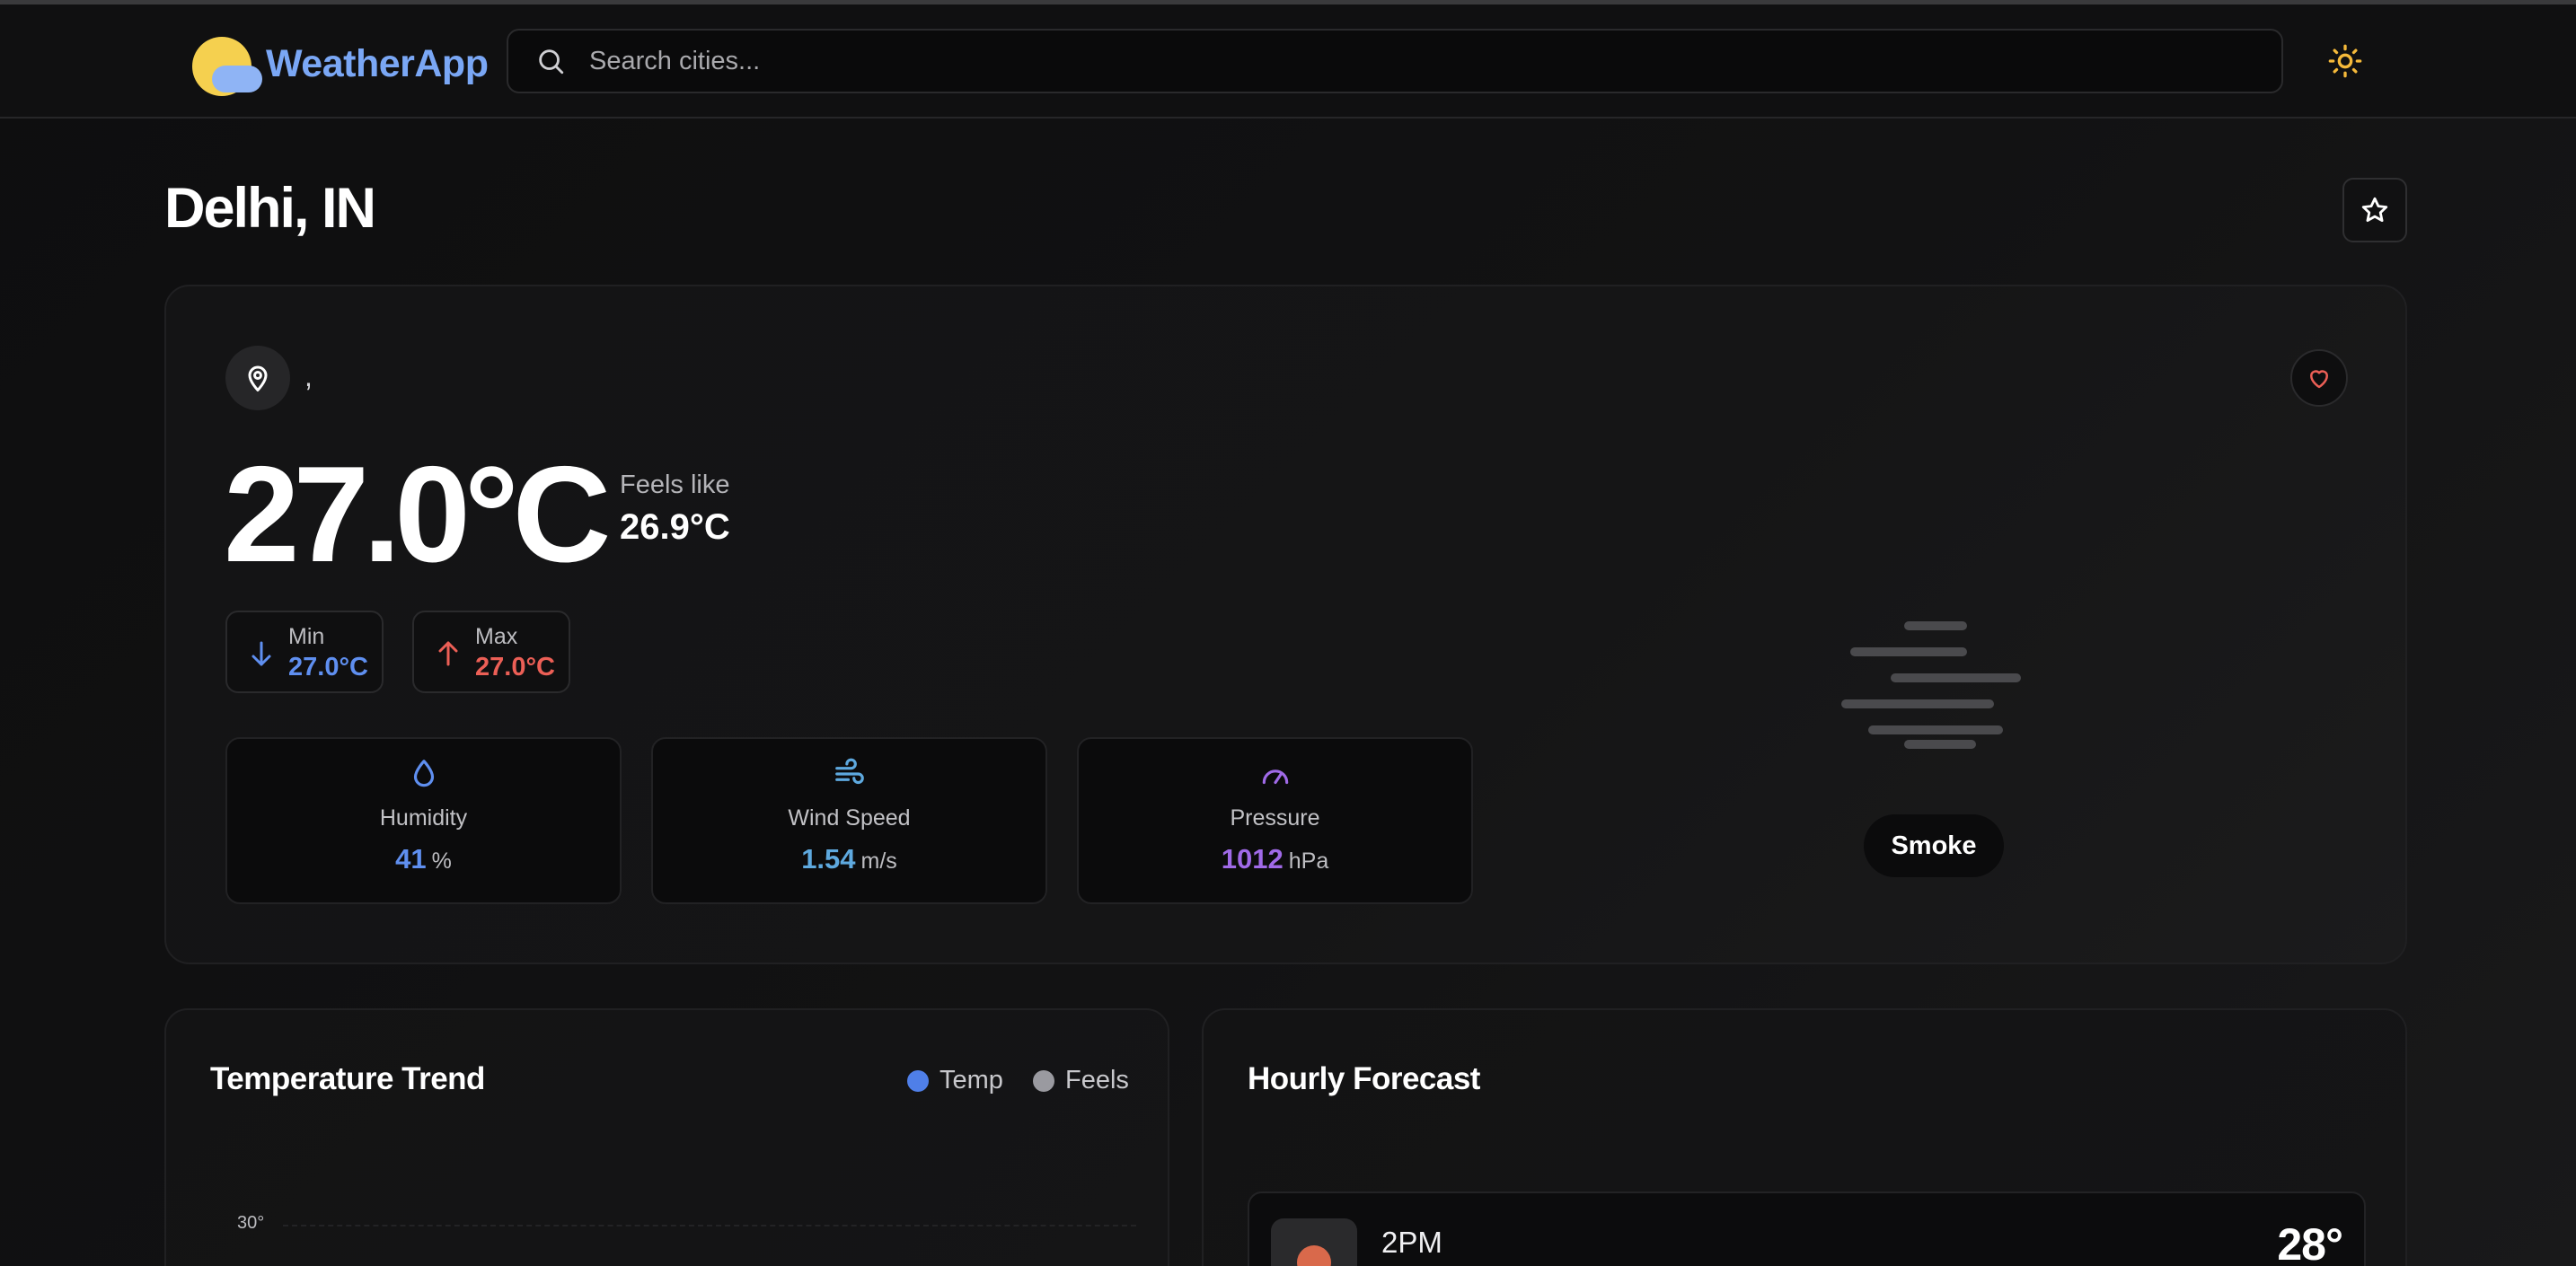 The width and height of the screenshot is (2576, 1266). I want to click on humidity-value: 41, so click(411, 859).